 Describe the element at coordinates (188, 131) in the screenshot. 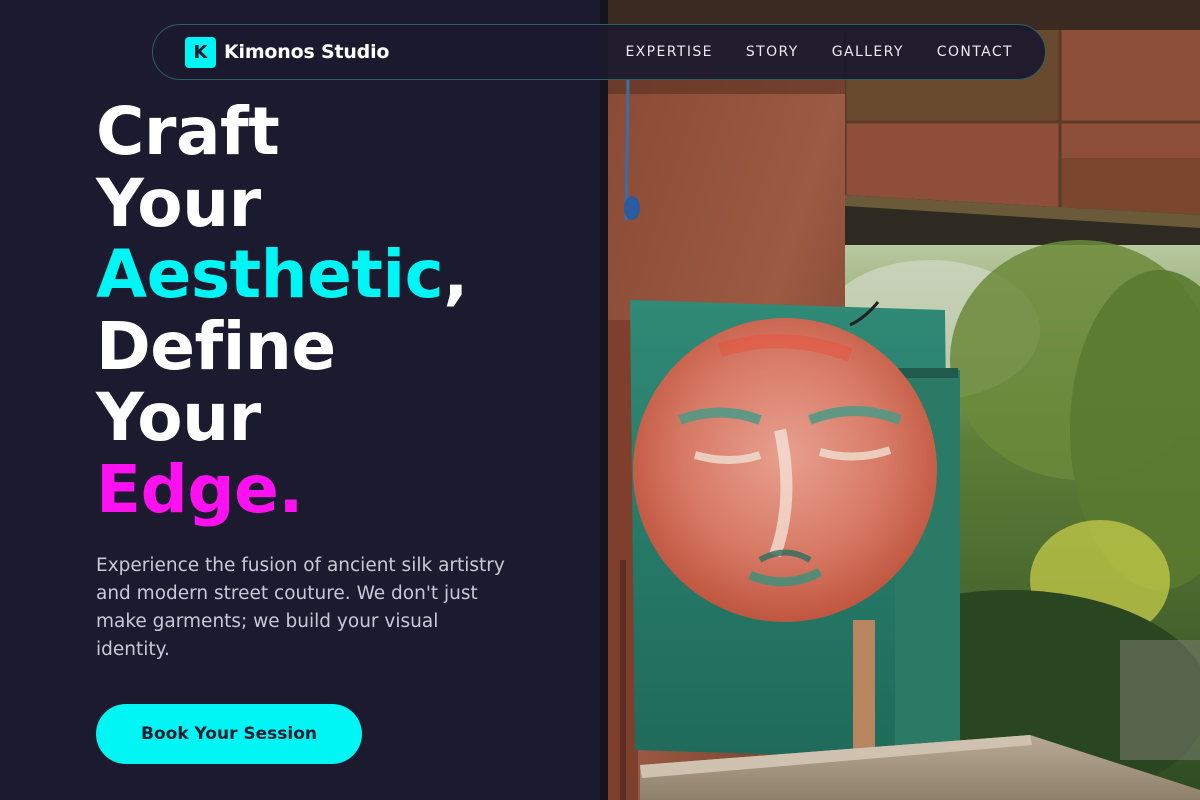

I see `headline-line-craft: Craft` at that location.